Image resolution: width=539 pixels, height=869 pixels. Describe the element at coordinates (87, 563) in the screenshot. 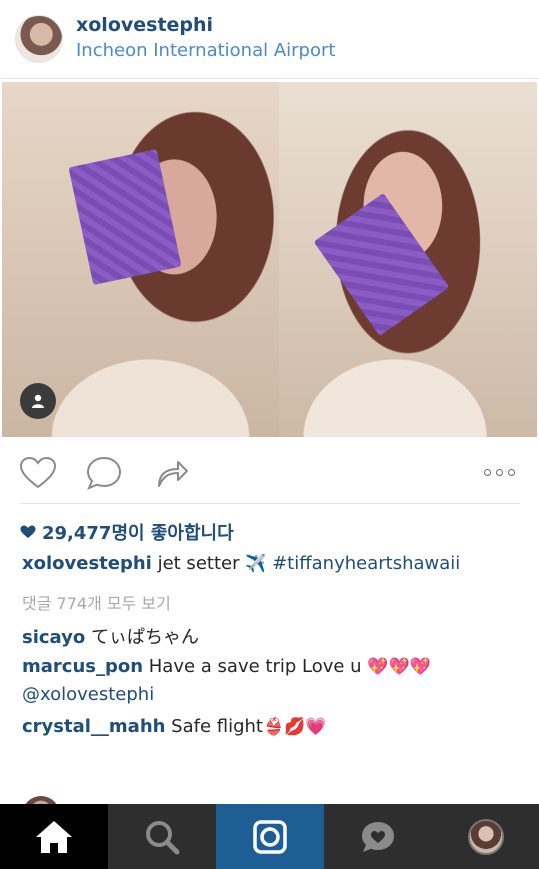

I see `caption-username: xolovestephi` at that location.